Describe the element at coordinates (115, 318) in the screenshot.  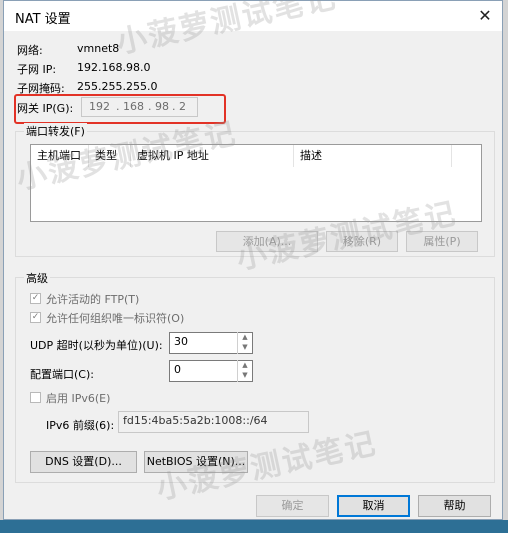
I see `allow-any-oui-label: 允许任何组织唯一标识符(O)` at that location.